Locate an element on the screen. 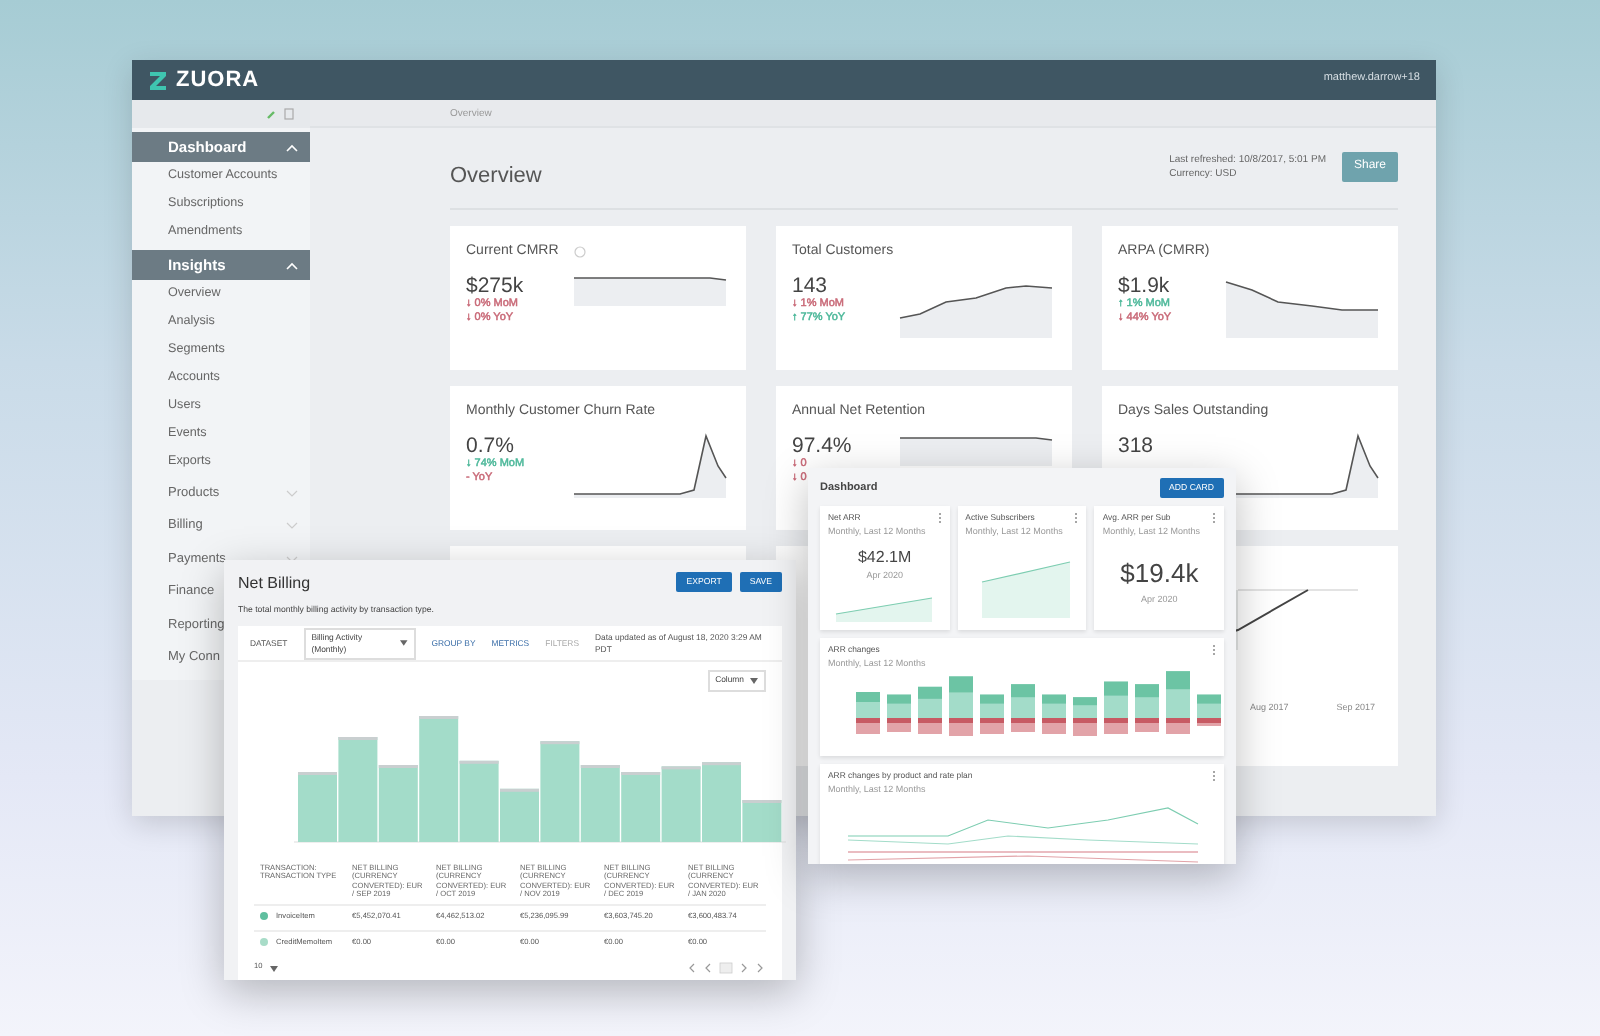 Image resolution: width=1600 pixels, height=1036 pixels. page-title: Overview is located at coordinates (496, 177).